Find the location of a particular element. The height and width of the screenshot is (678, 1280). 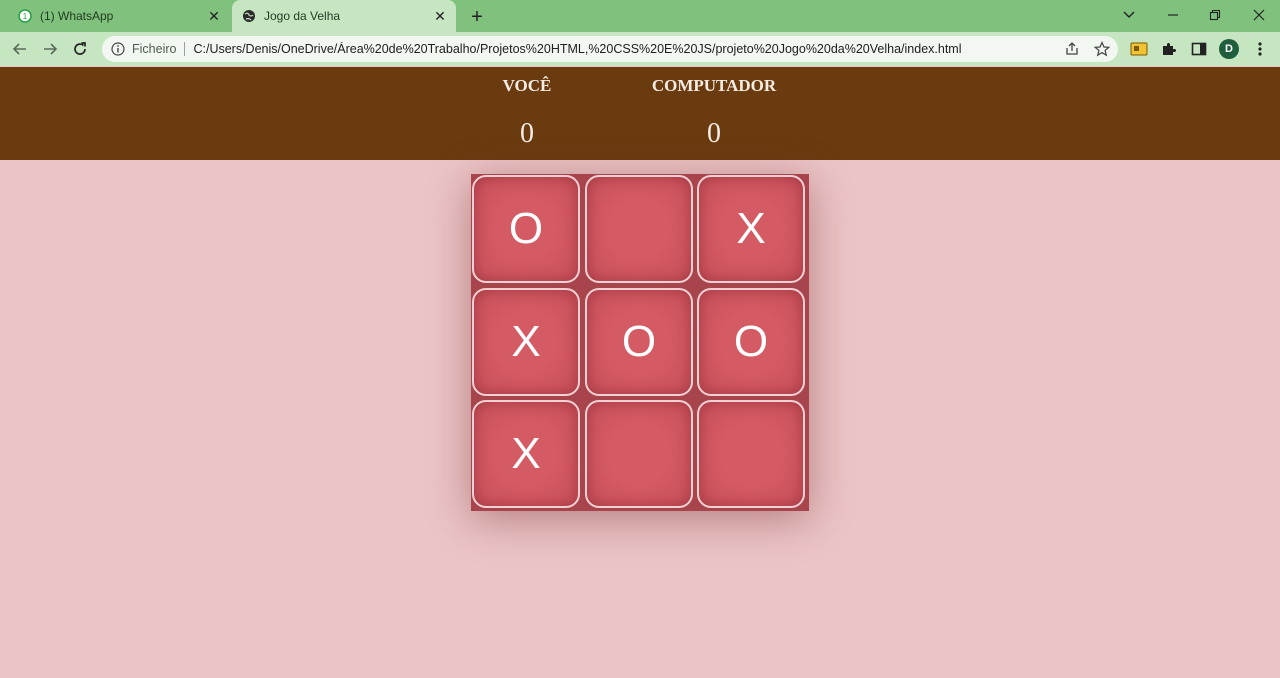

board-cell-4: X is located at coordinates (526, 342).